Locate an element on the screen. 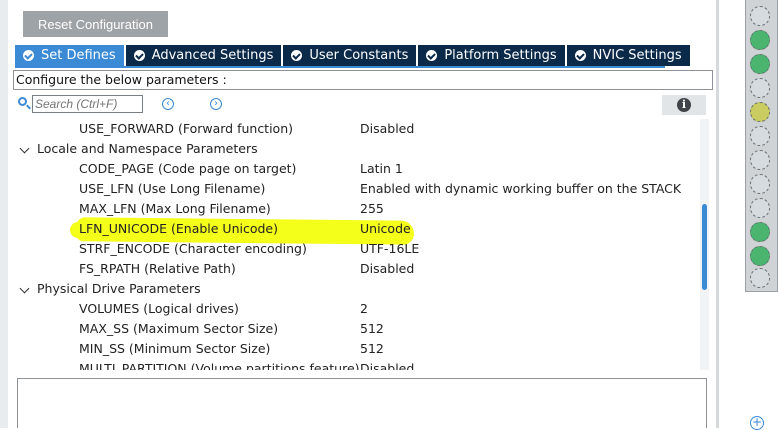 The image size is (778, 430). tab-user-constants: User Constants is located at coordinates (350, 55).